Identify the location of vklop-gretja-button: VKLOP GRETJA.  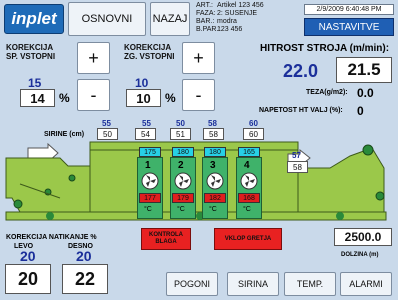
(248, 239).